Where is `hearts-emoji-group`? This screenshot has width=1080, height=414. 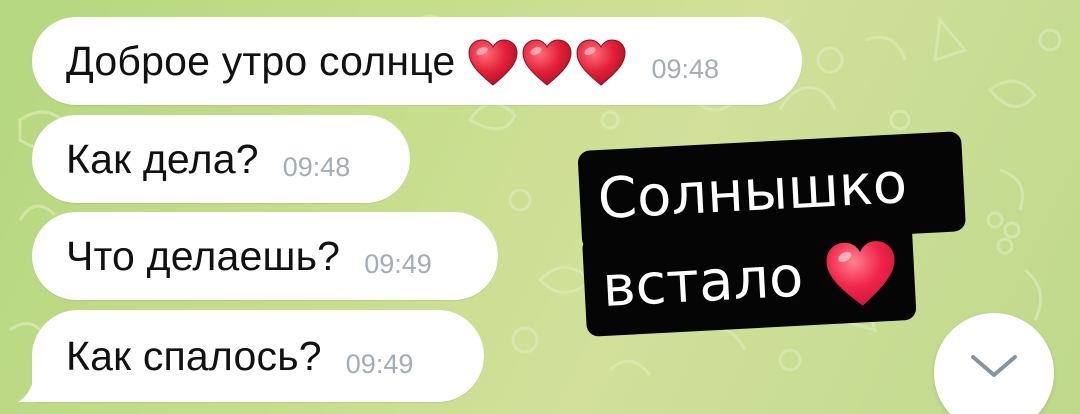
hearts-emoji-group is located at coordinates (547, 63).